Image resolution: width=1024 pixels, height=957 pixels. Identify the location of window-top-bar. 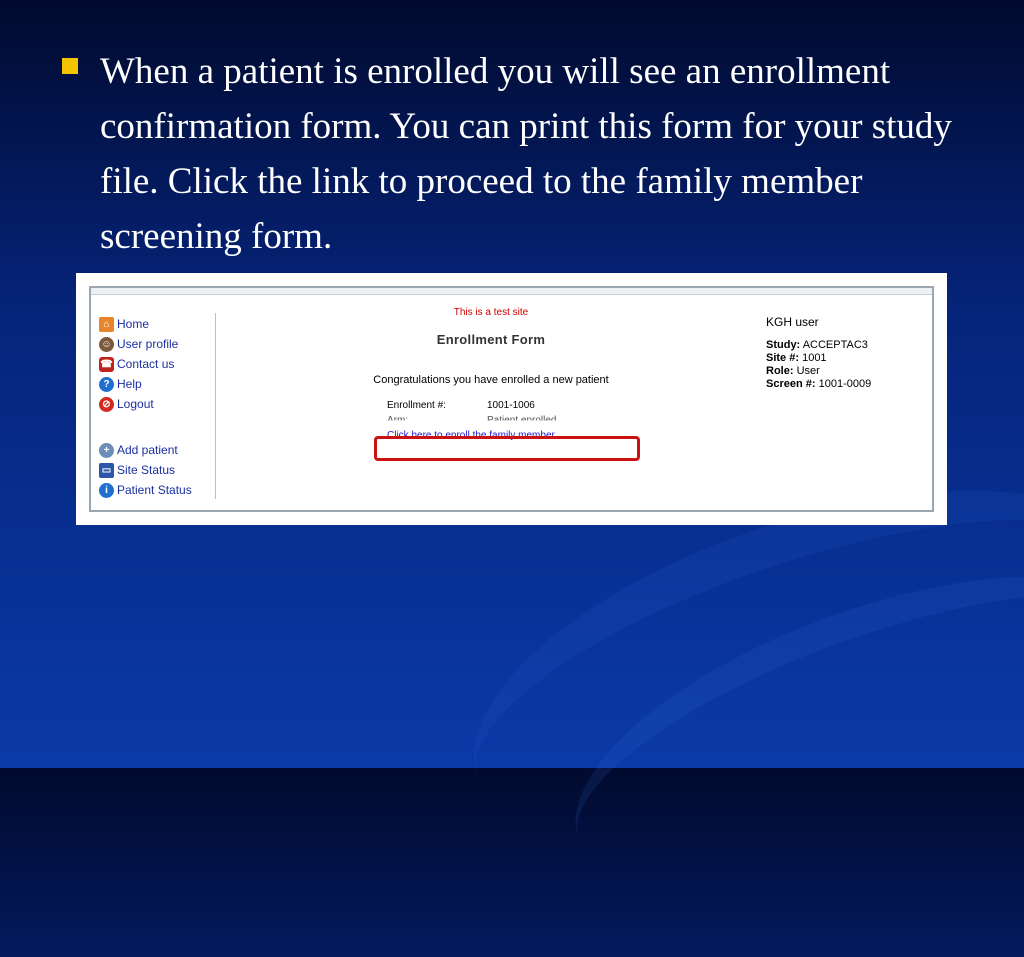
(511, 291).